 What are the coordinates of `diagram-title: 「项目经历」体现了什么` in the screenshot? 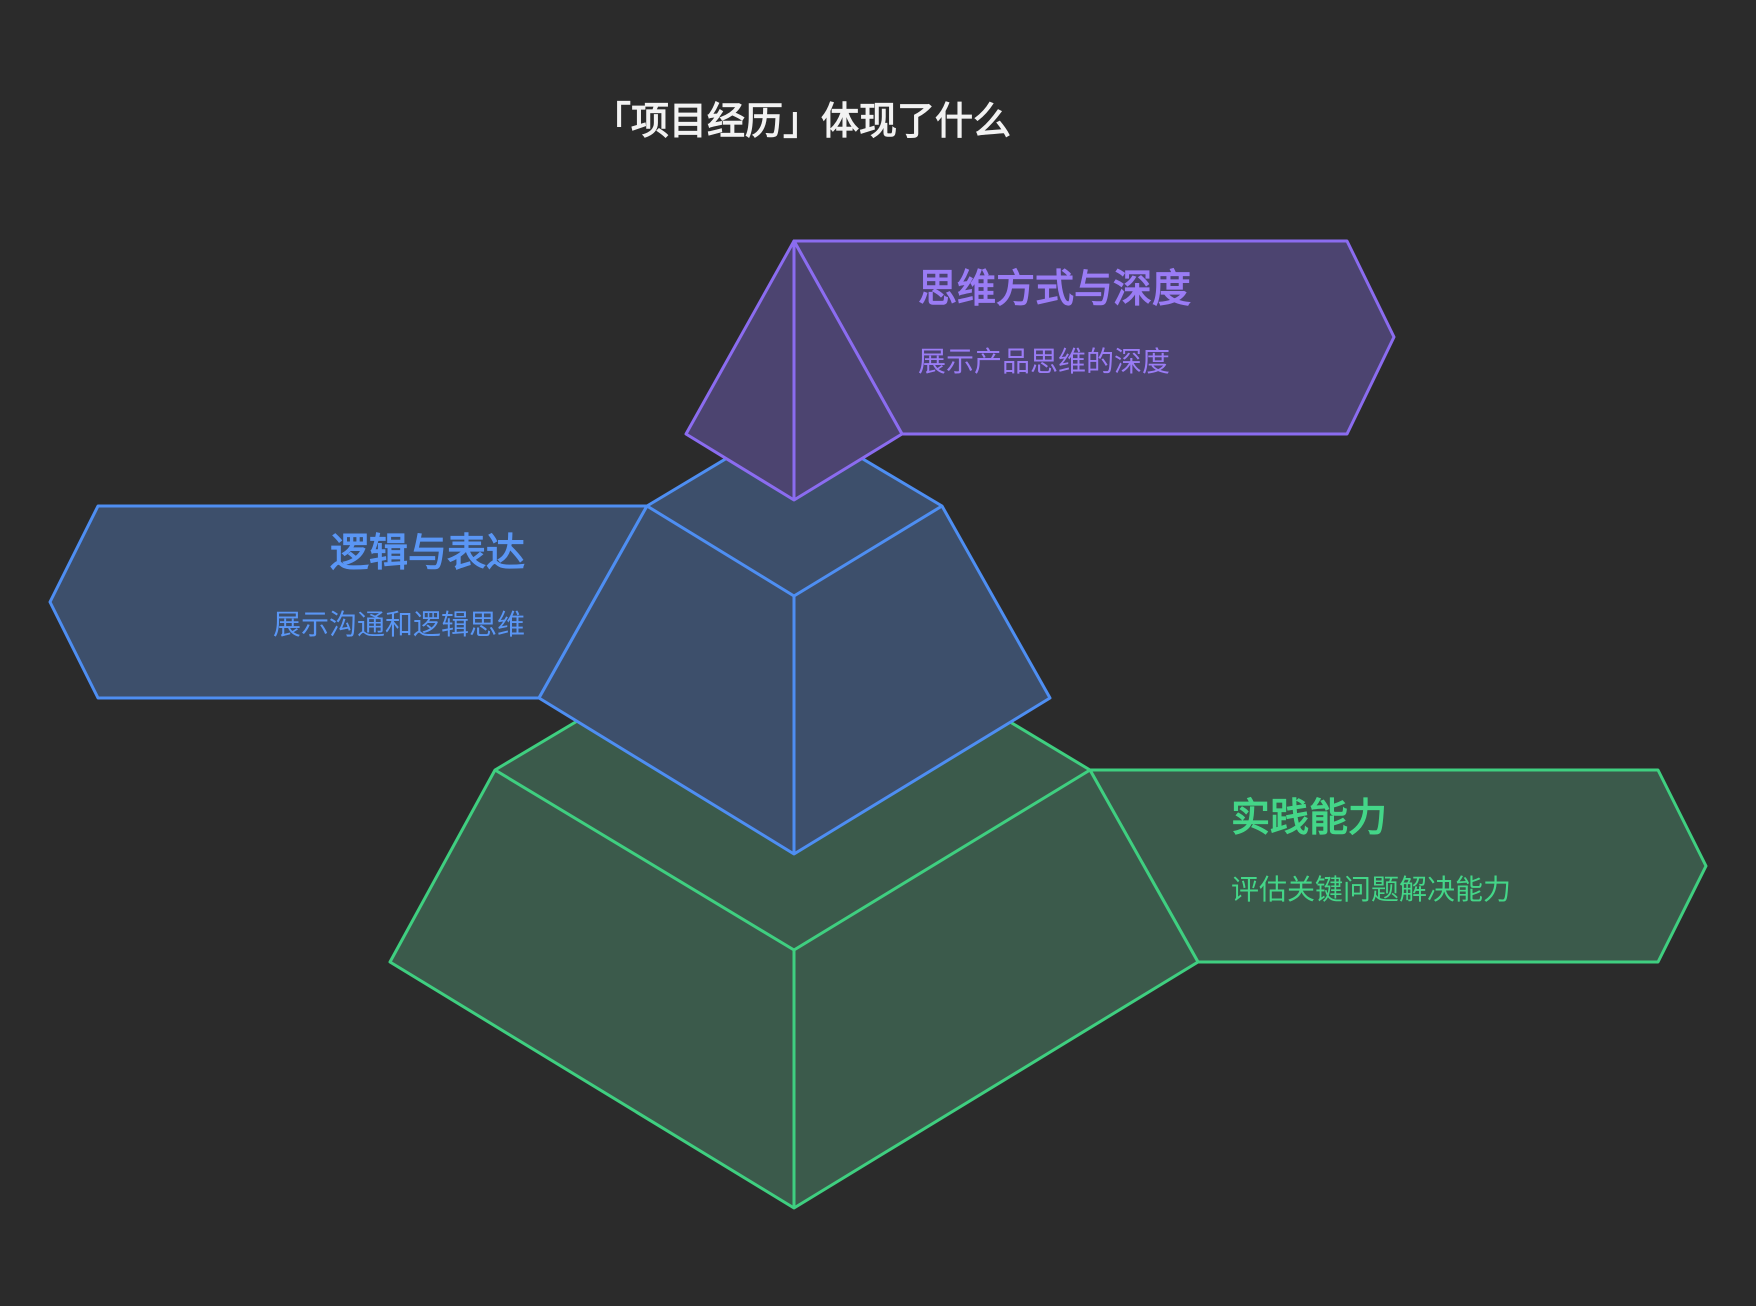 It's located at (802, 121).